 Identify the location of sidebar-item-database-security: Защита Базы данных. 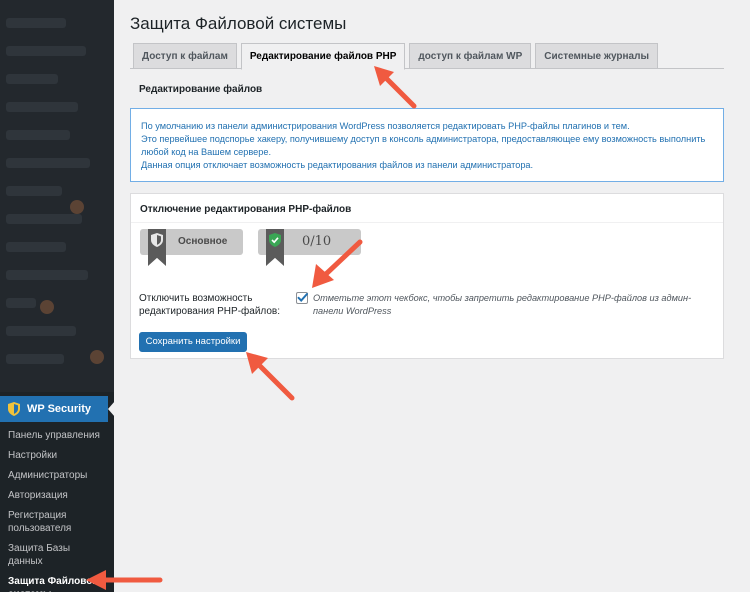
(57, 555).